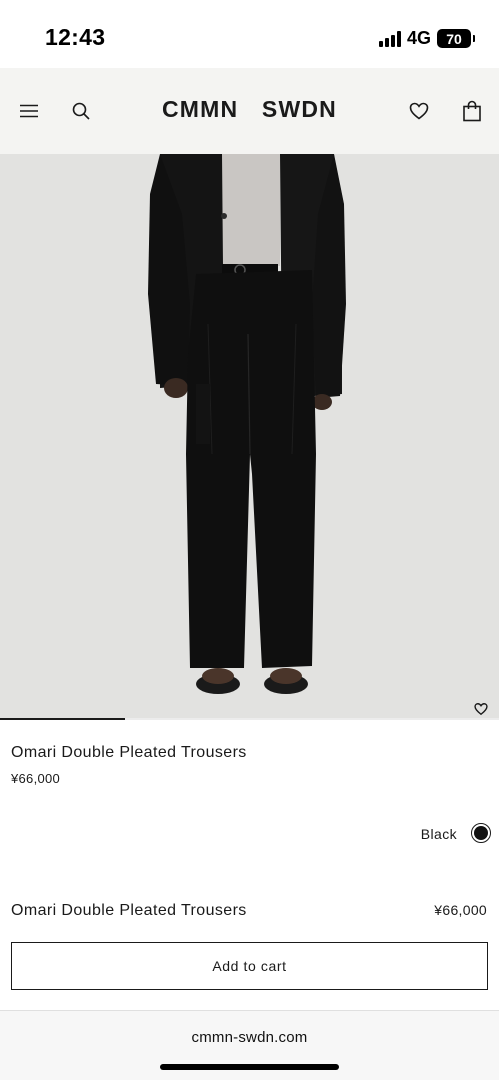 This screenshot has width=499, height=1080. What do you see at coordinates (249, 966) in the screenshot?
I see `add-to-cart-button: Add to cart` at bounding box center [249, 966].